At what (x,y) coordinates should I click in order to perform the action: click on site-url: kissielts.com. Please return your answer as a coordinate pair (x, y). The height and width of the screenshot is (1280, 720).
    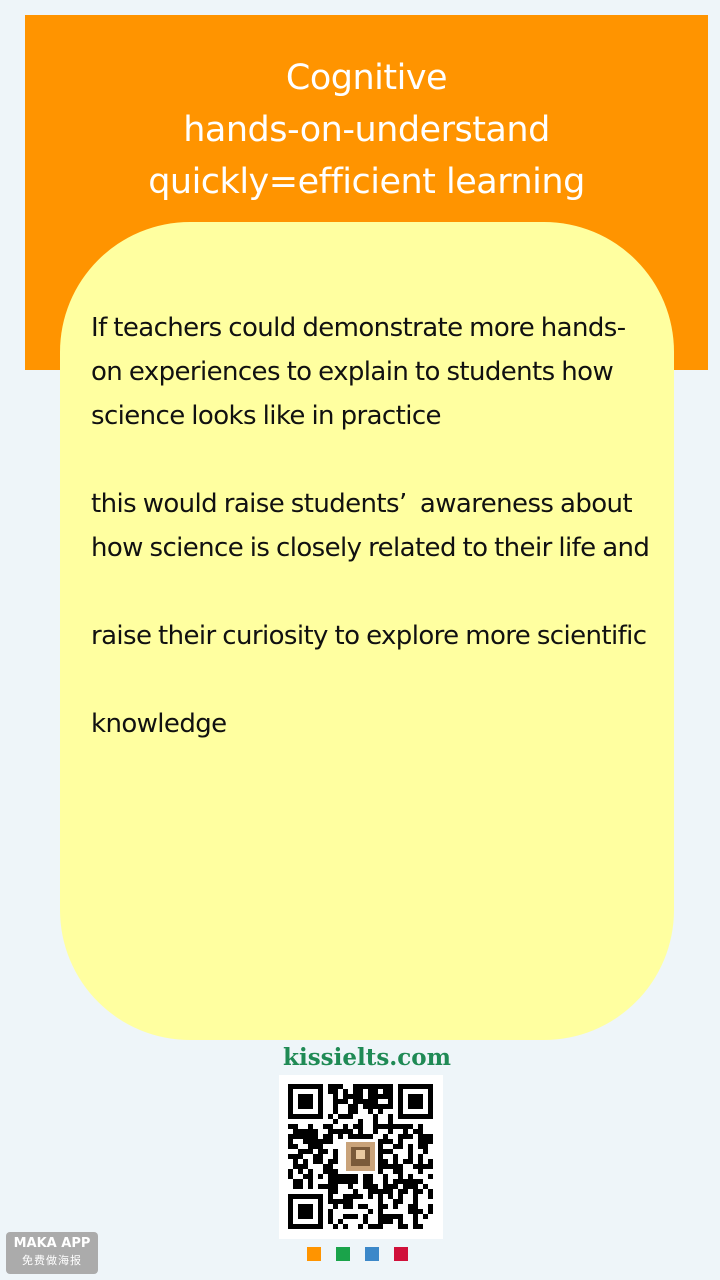
    Looking at the image, I should click on (360, 1058).